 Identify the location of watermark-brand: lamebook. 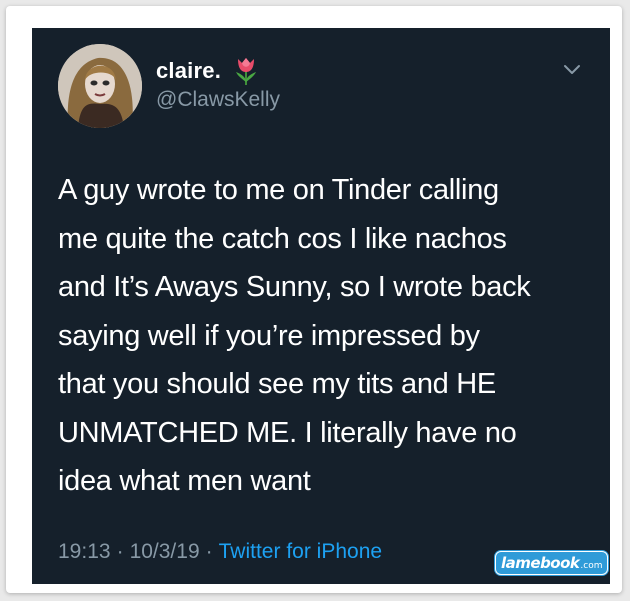
(540, 563).